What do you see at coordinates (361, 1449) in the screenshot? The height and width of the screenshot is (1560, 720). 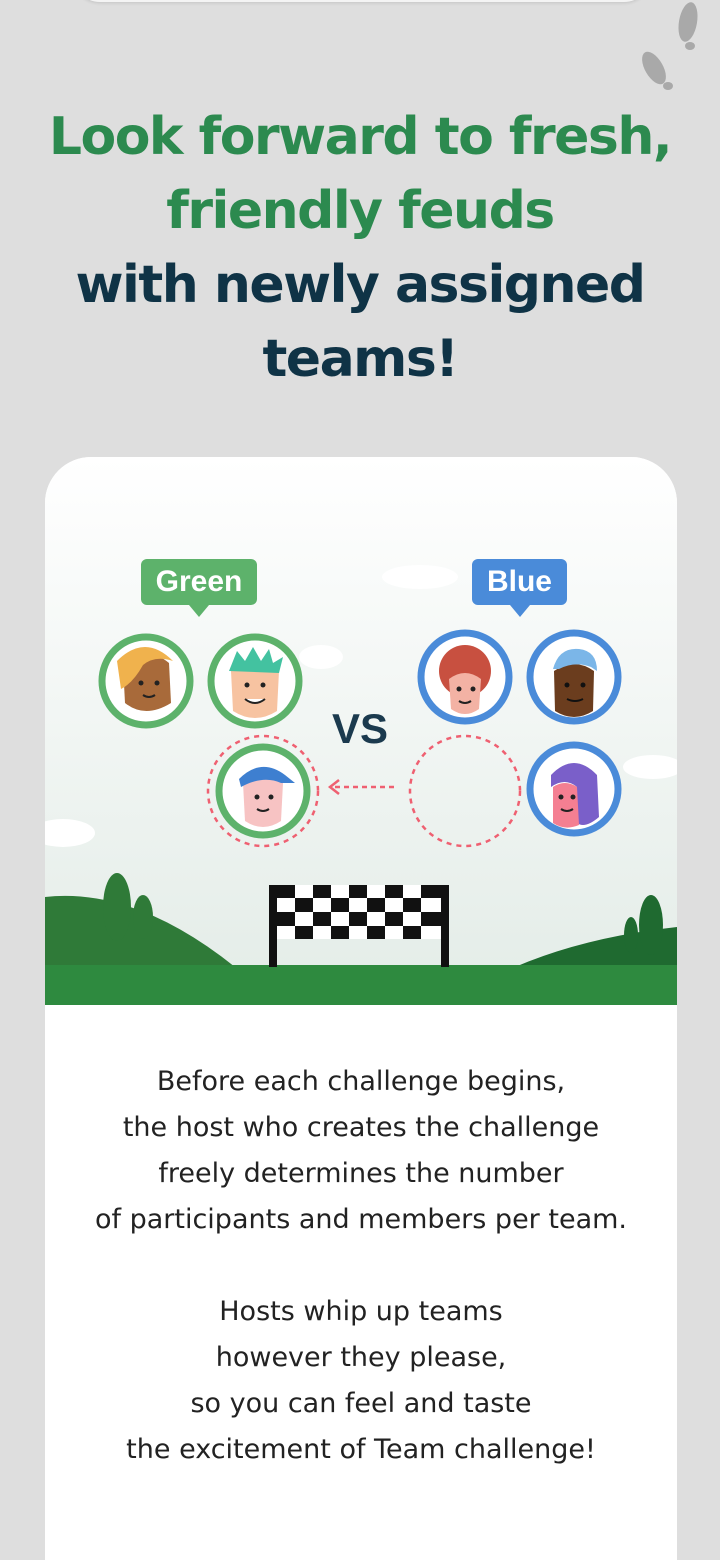 I see `text-line: the excitement of Team challenge!` at bounding box center [361, 1449].